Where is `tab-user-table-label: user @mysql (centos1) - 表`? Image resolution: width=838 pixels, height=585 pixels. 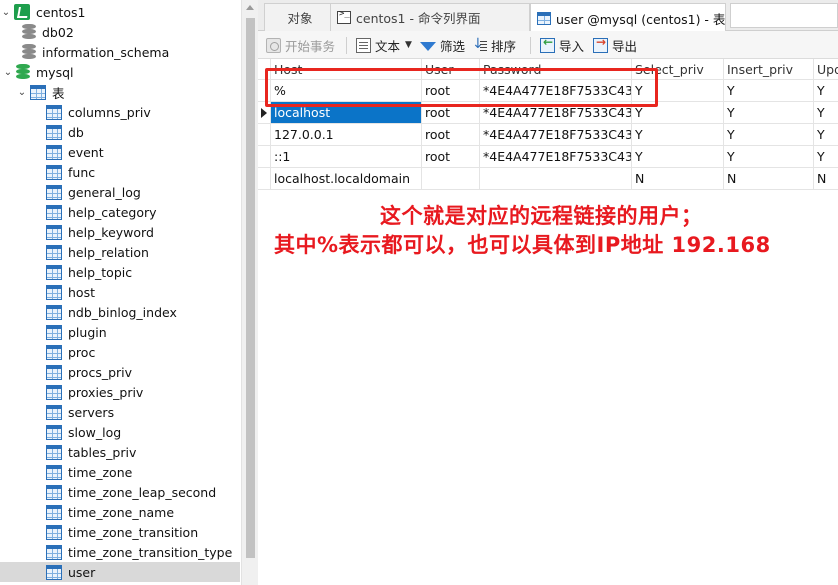 tab-user-table-label: user @mysql (centos1) - 表 is located at coordinates (641, 19).